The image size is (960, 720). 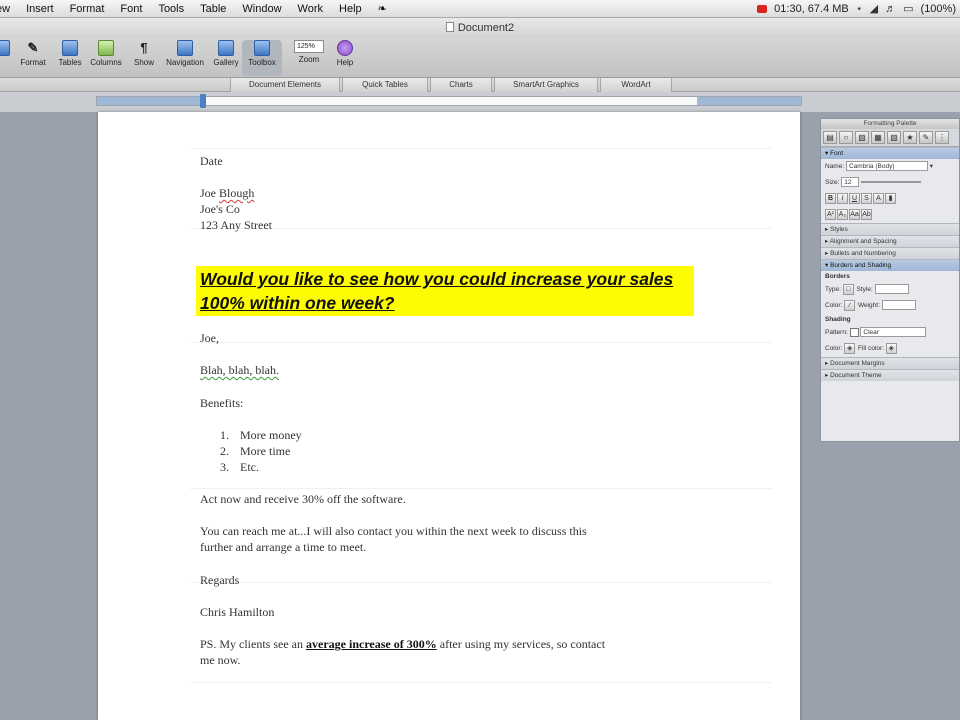 I want to click on columns-icon, so click(x=106, y=48).